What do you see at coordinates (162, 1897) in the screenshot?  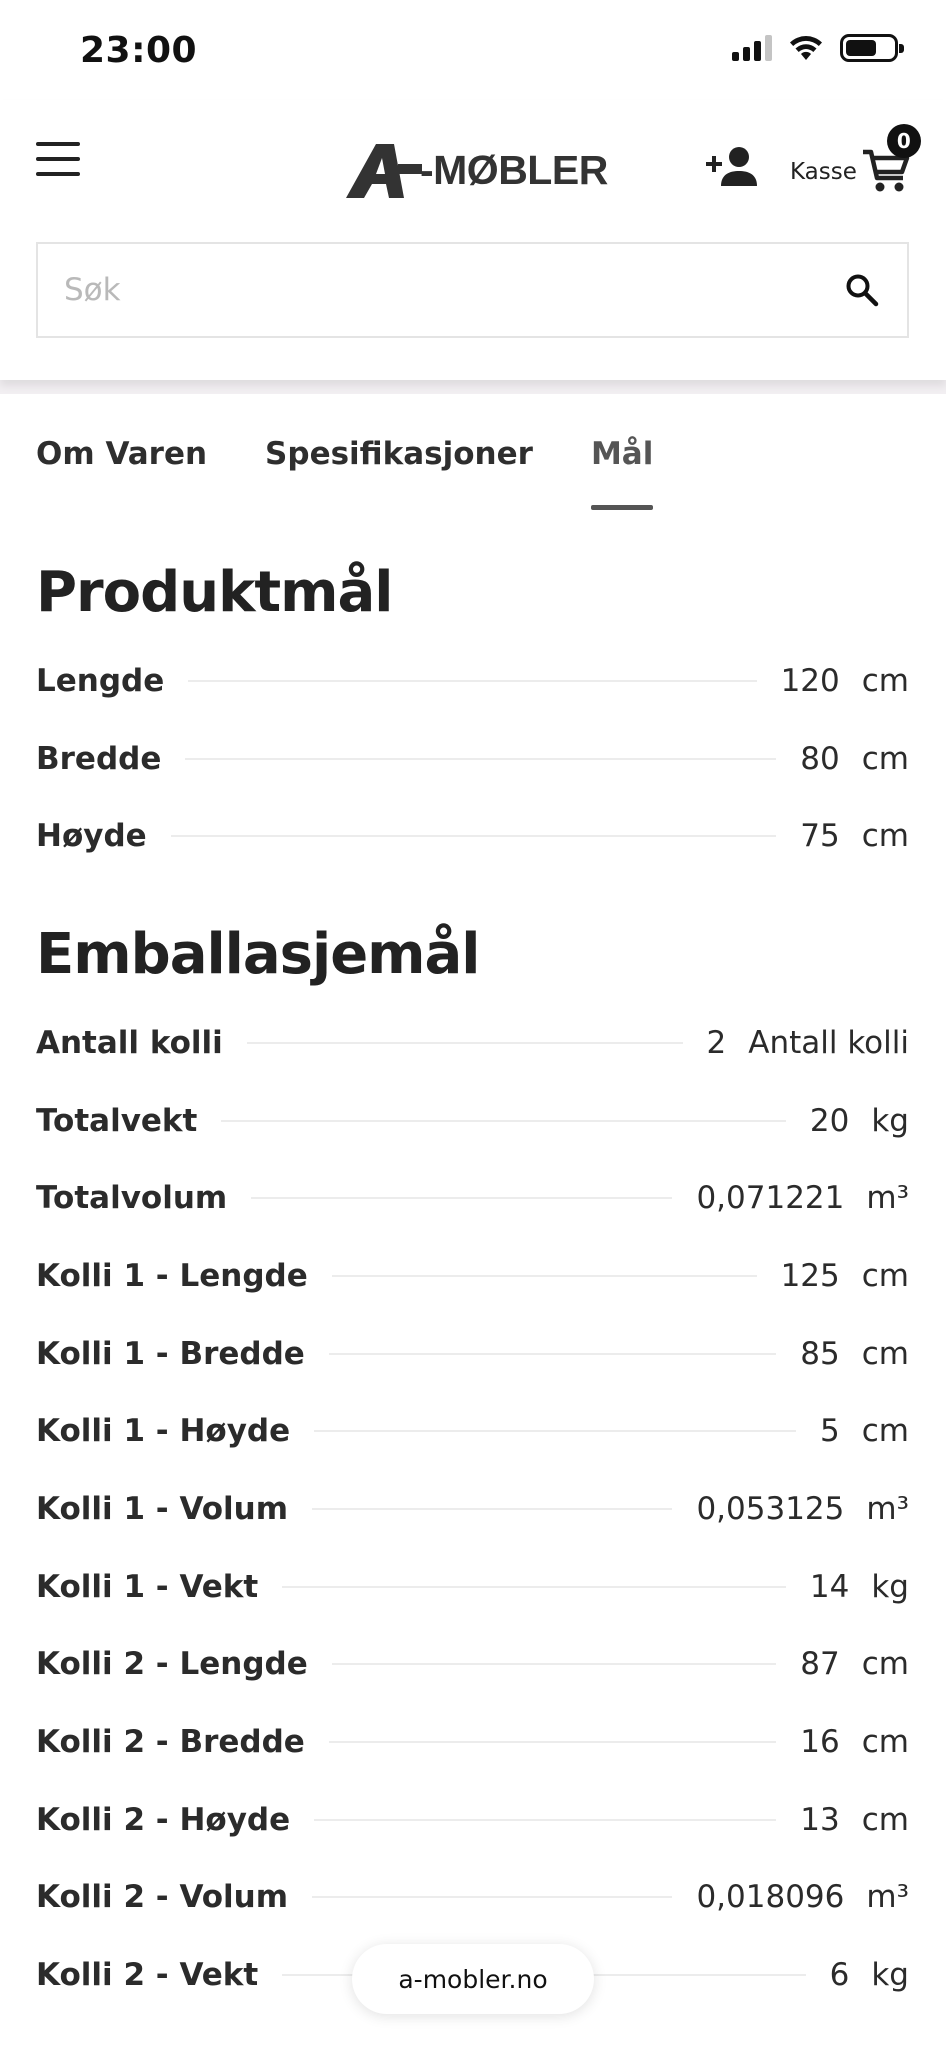 I see `spec-label: Kolli 2 - Volum` at bounding box center [162, 1897].